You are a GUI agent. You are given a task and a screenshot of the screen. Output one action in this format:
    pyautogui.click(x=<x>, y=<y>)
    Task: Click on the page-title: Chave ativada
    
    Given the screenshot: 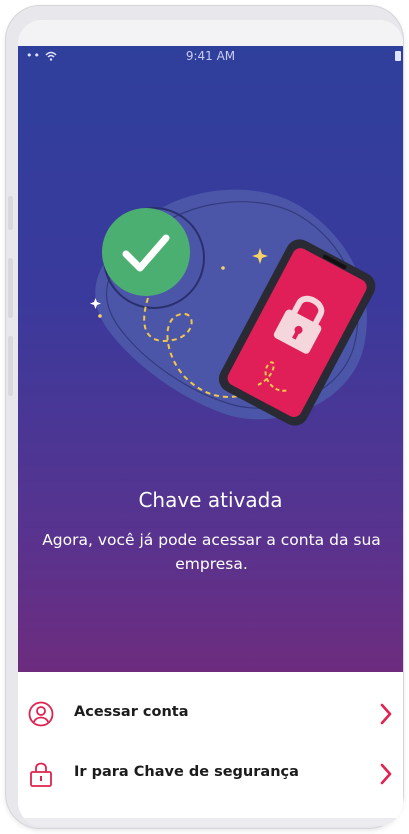 What is the action you would take?
    pyautogui.click(x=210, y=500)
    